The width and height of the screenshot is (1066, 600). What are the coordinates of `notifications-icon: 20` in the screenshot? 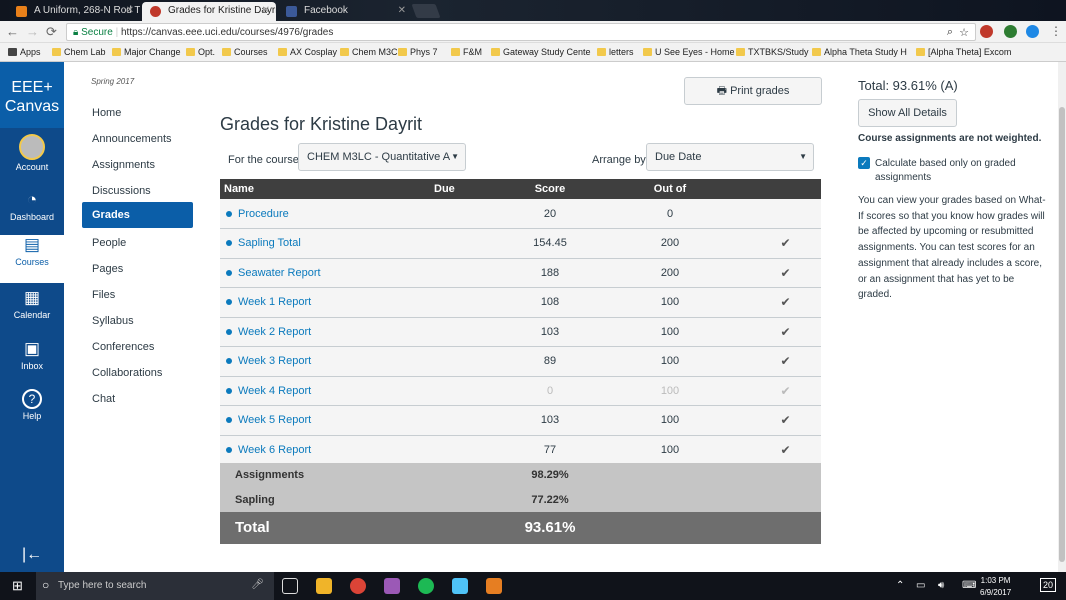 It's located at (1048, 585).